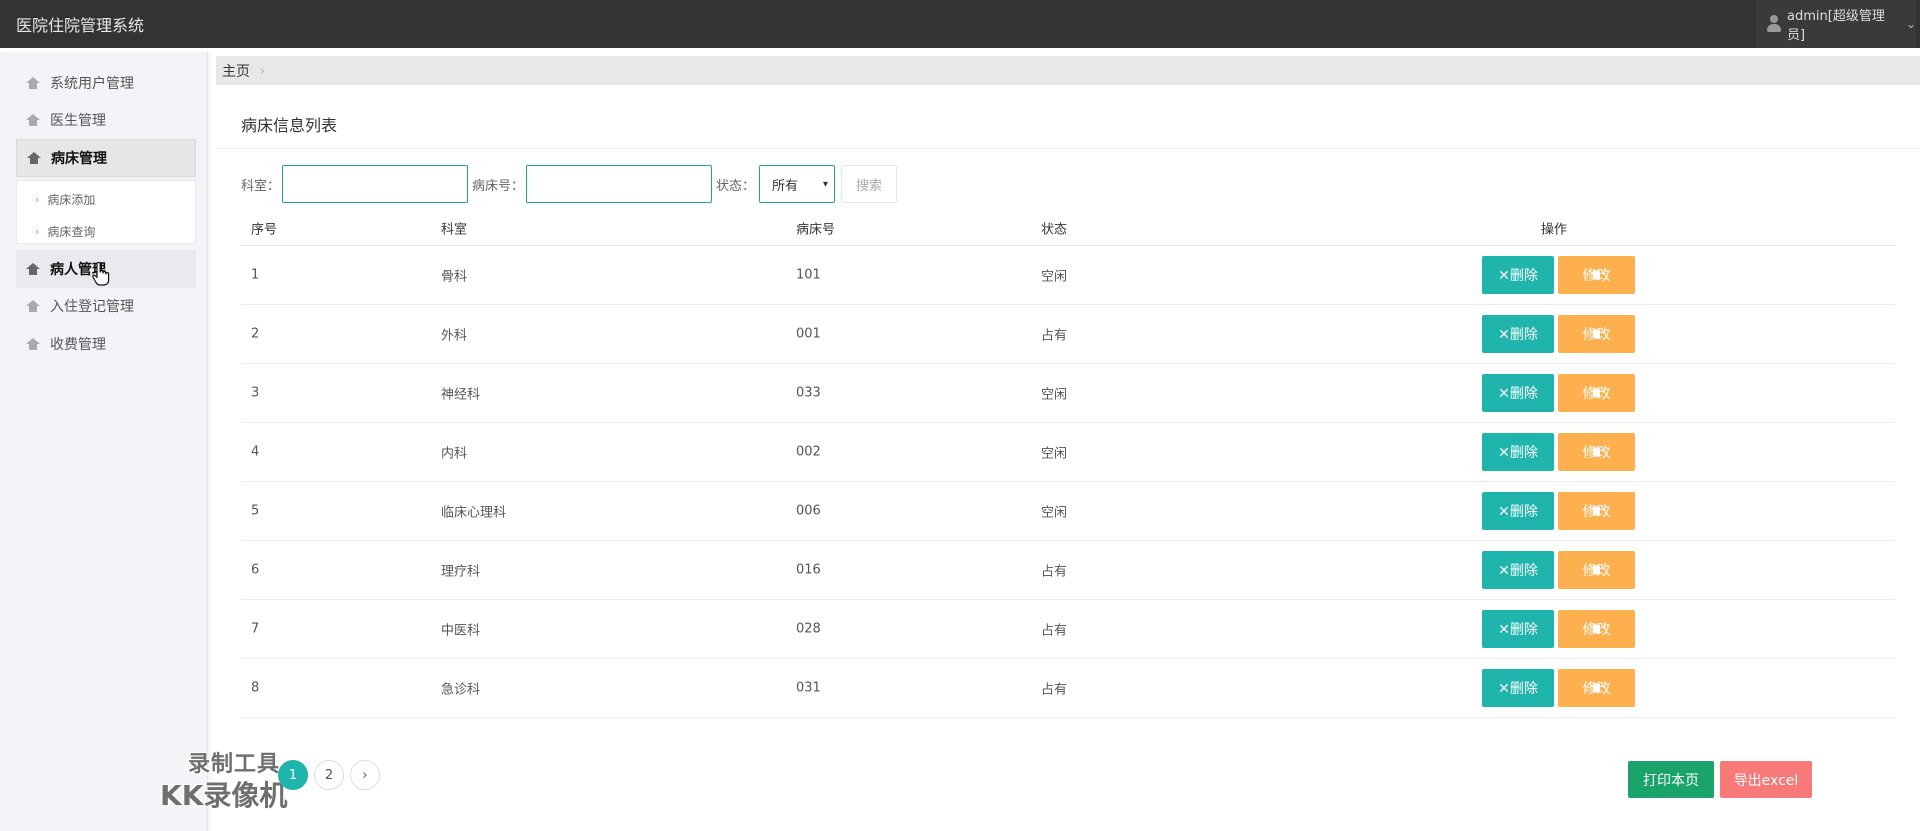 The image size is (1920, 831). Describe the element at coordinates (1068, 70) in the screenshot. I see `breadcrumb: 主页 ›` at that location.